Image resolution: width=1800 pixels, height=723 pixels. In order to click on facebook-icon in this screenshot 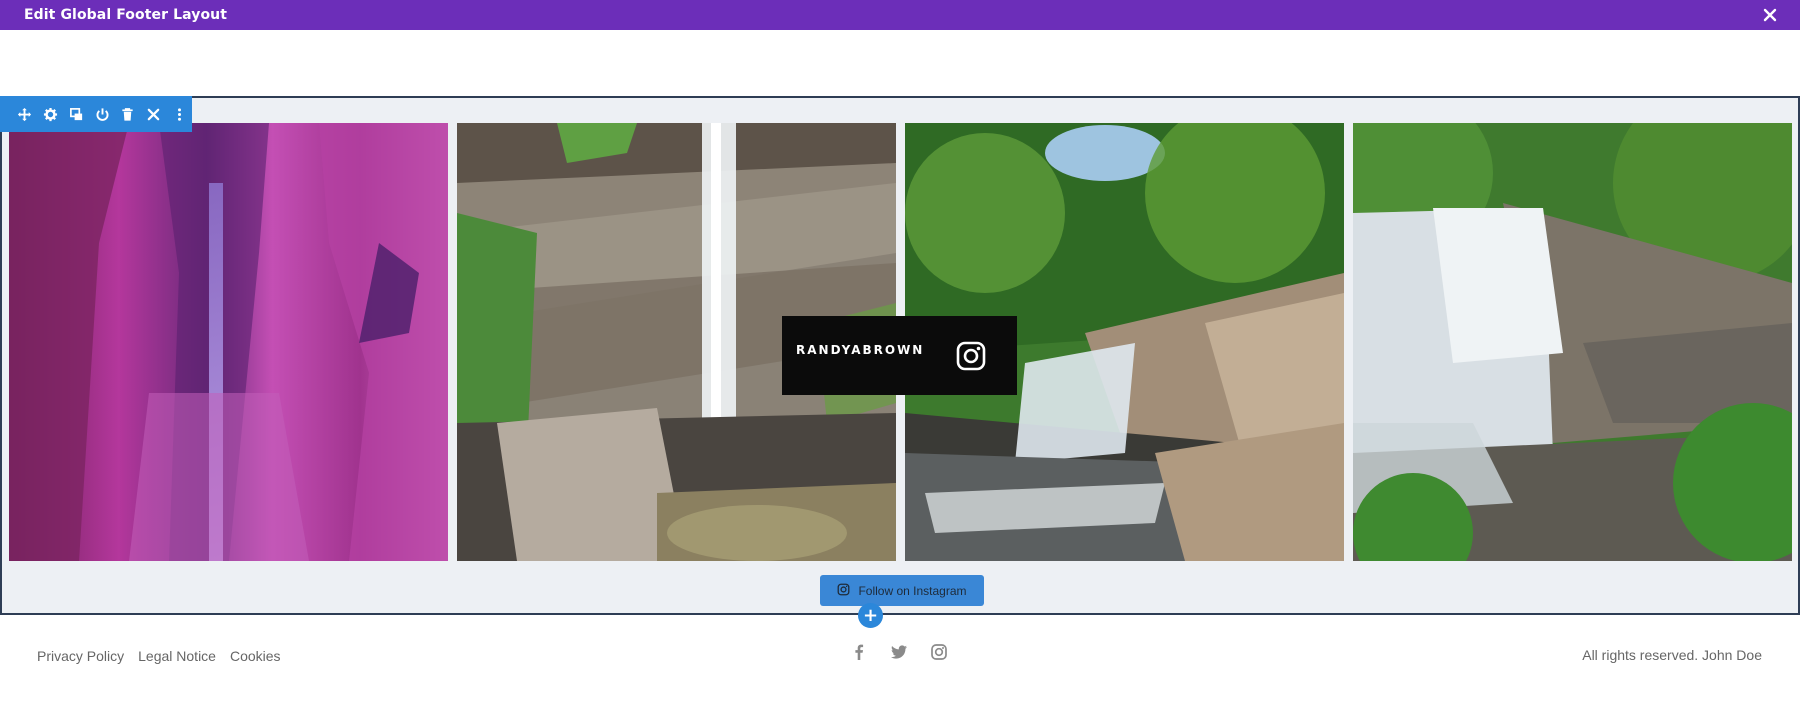, I will do `click(859, 652)`.